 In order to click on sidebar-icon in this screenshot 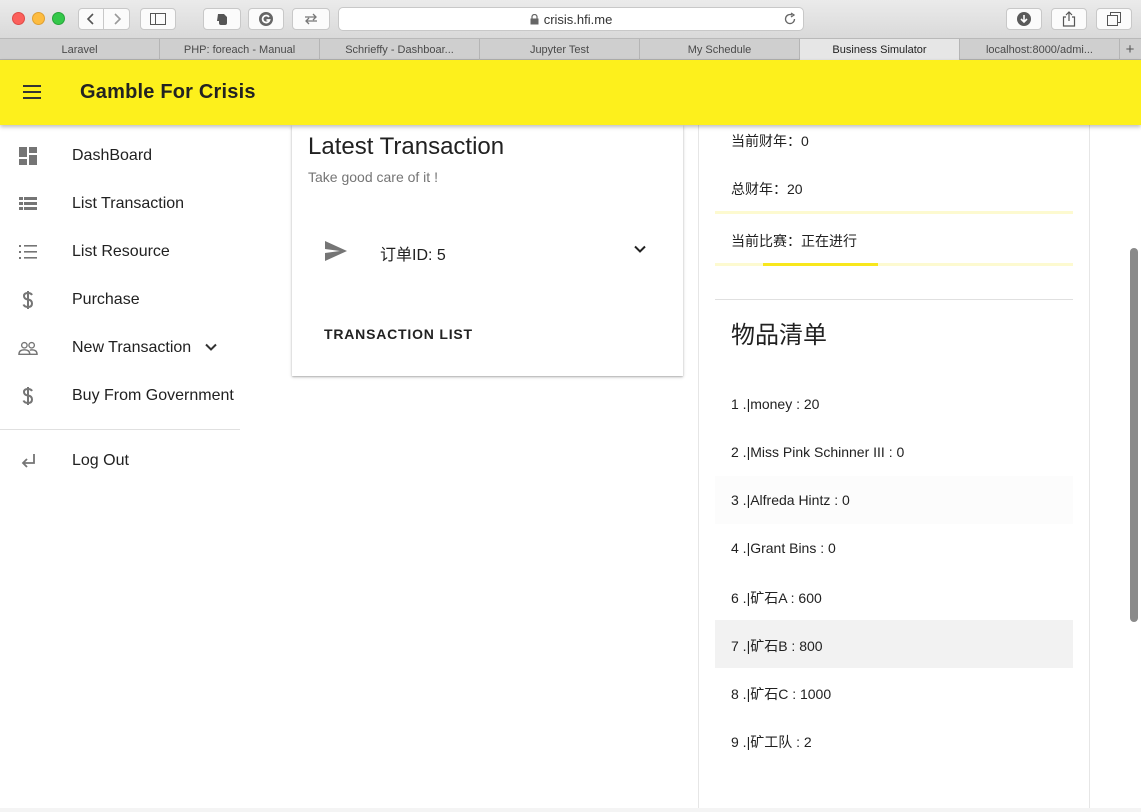, I will do `click(158, 19)`.